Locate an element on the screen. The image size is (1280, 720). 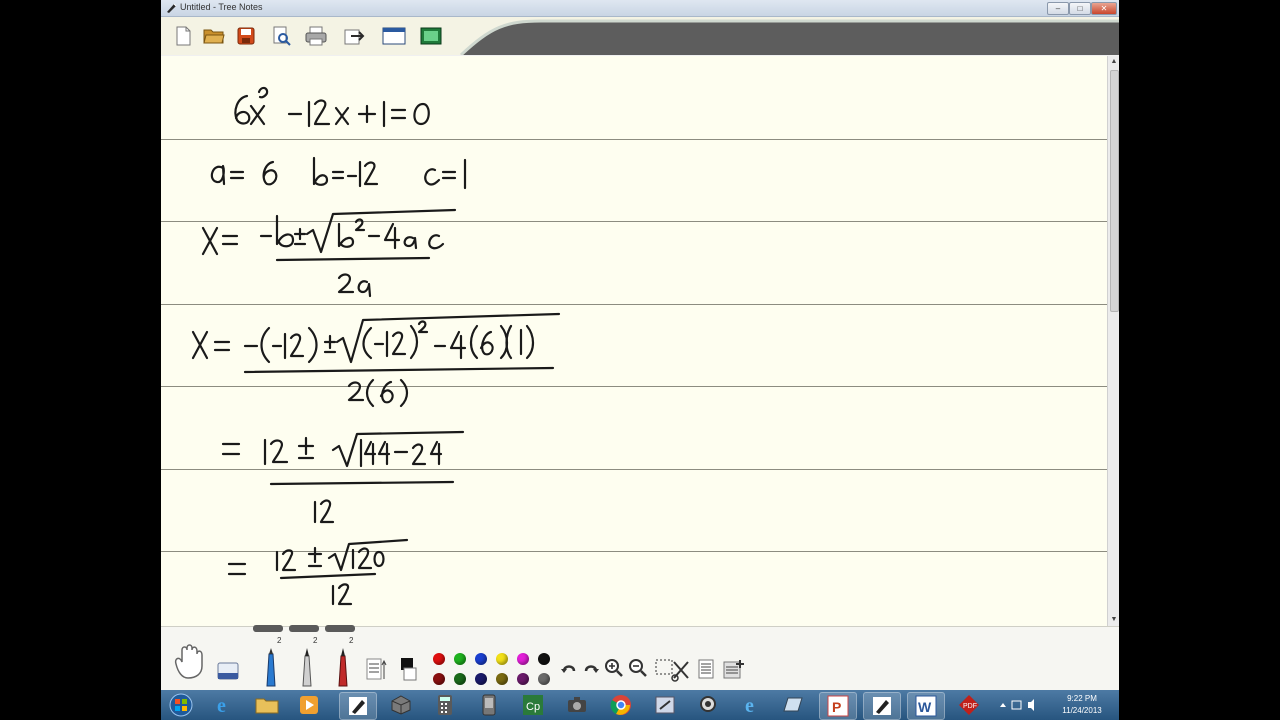
new-page-icon is located at coordinates (183, 36).